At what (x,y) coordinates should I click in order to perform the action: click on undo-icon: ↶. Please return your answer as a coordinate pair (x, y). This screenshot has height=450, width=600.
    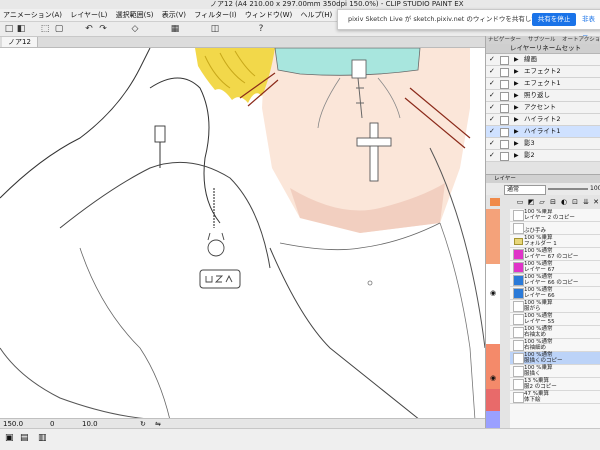
    Looking at the image, I should click on (89, 29).